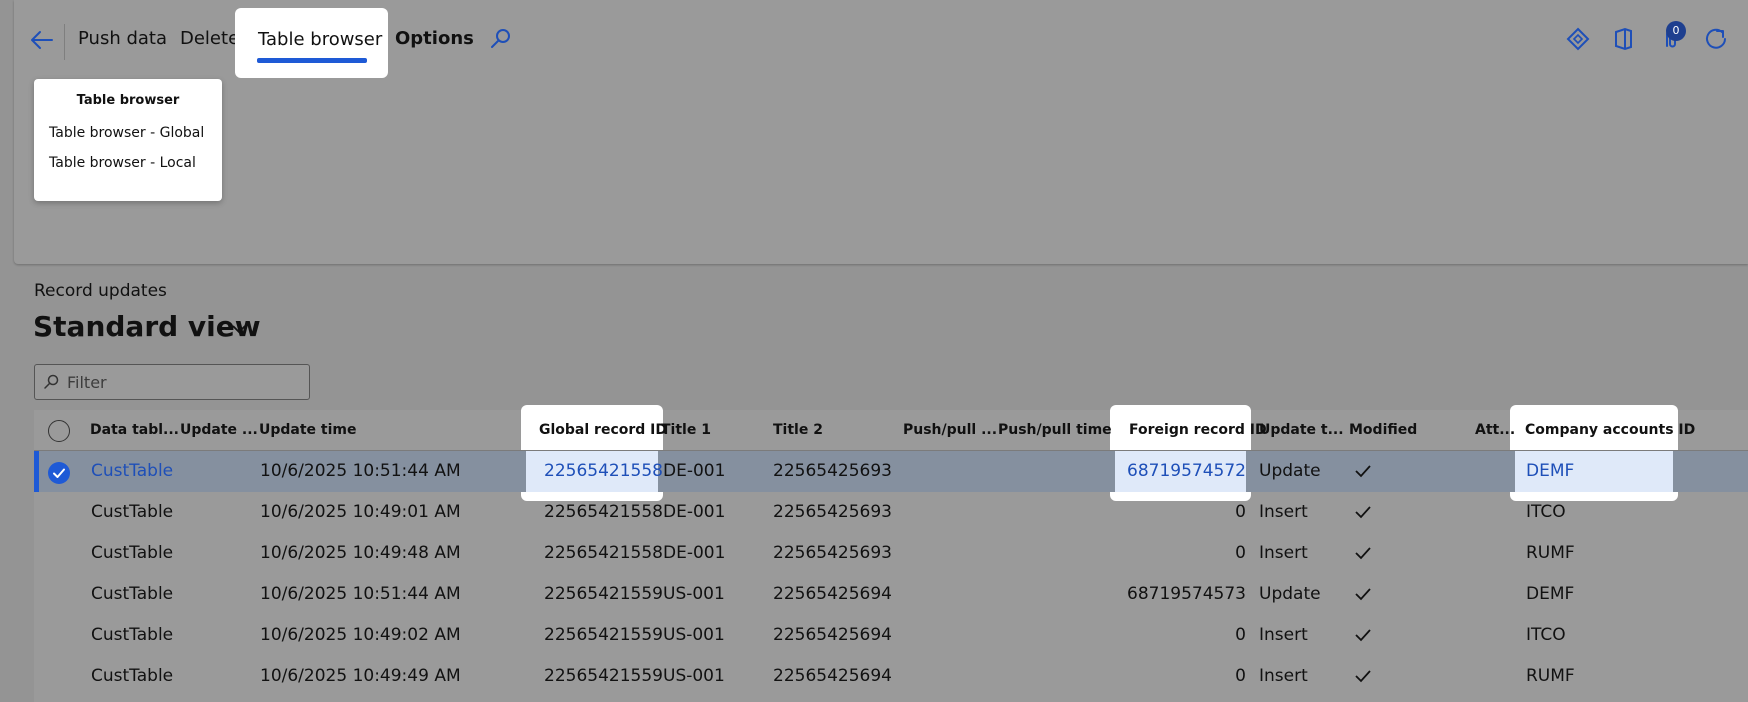  What do you see at coordinates (185, 382) in the screenshot?
I see `filter-input` at bounding box center [185, 382].